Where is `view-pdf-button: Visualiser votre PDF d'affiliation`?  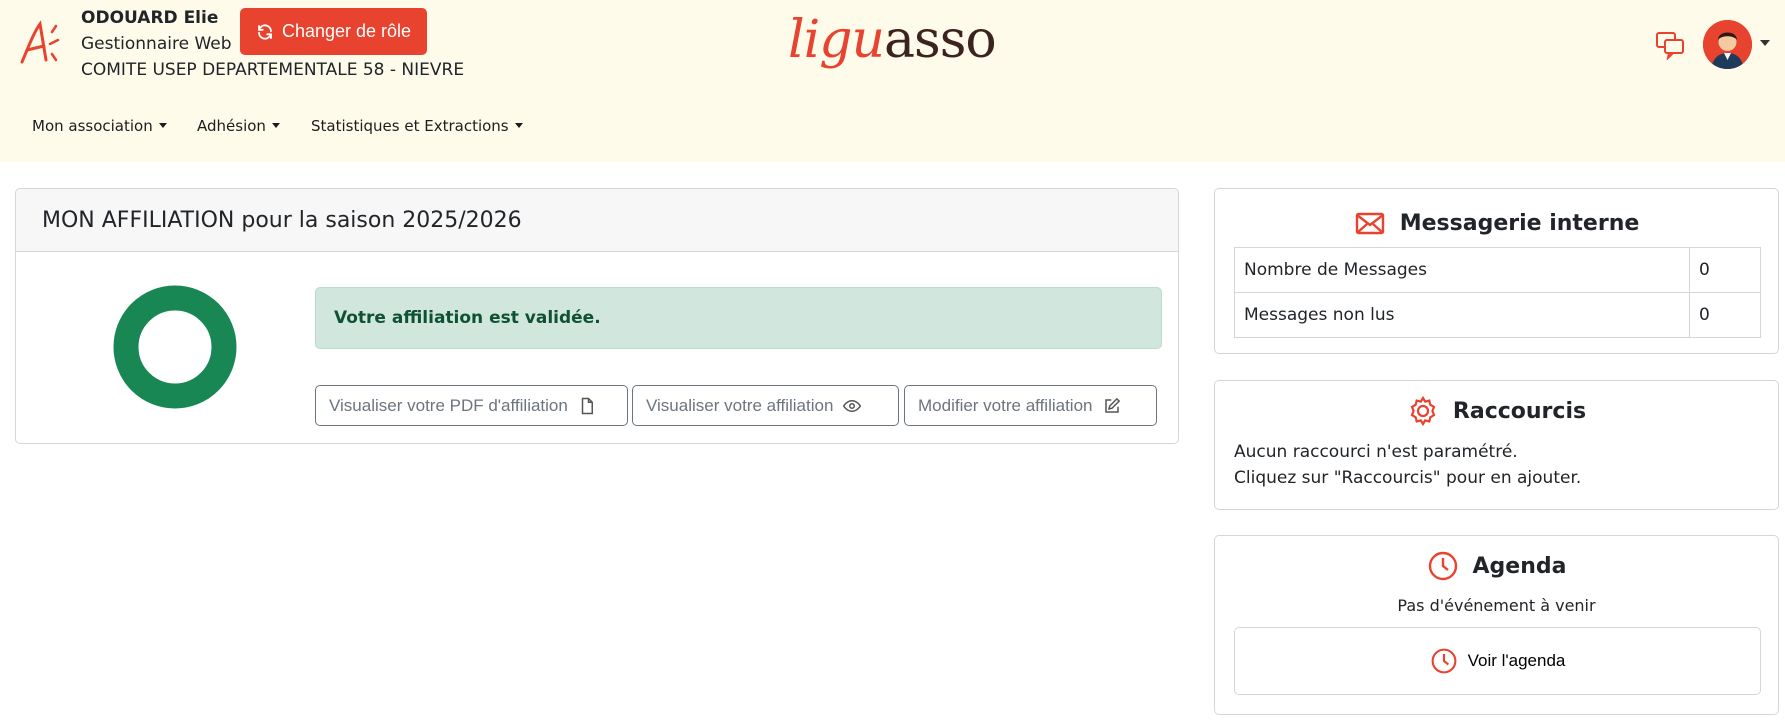 view-pdf-button: Visualiser votre PDF d'affiliation is located at coordinates (471, 405).